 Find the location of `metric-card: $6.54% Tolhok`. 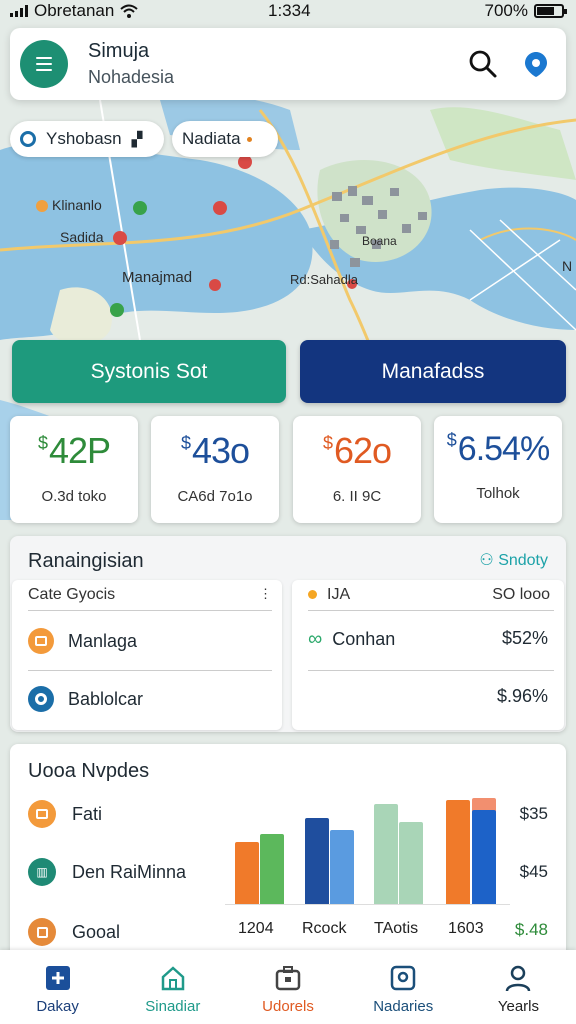

metric-card: $6.54% Tolhok is located at coordinates (498, 469).